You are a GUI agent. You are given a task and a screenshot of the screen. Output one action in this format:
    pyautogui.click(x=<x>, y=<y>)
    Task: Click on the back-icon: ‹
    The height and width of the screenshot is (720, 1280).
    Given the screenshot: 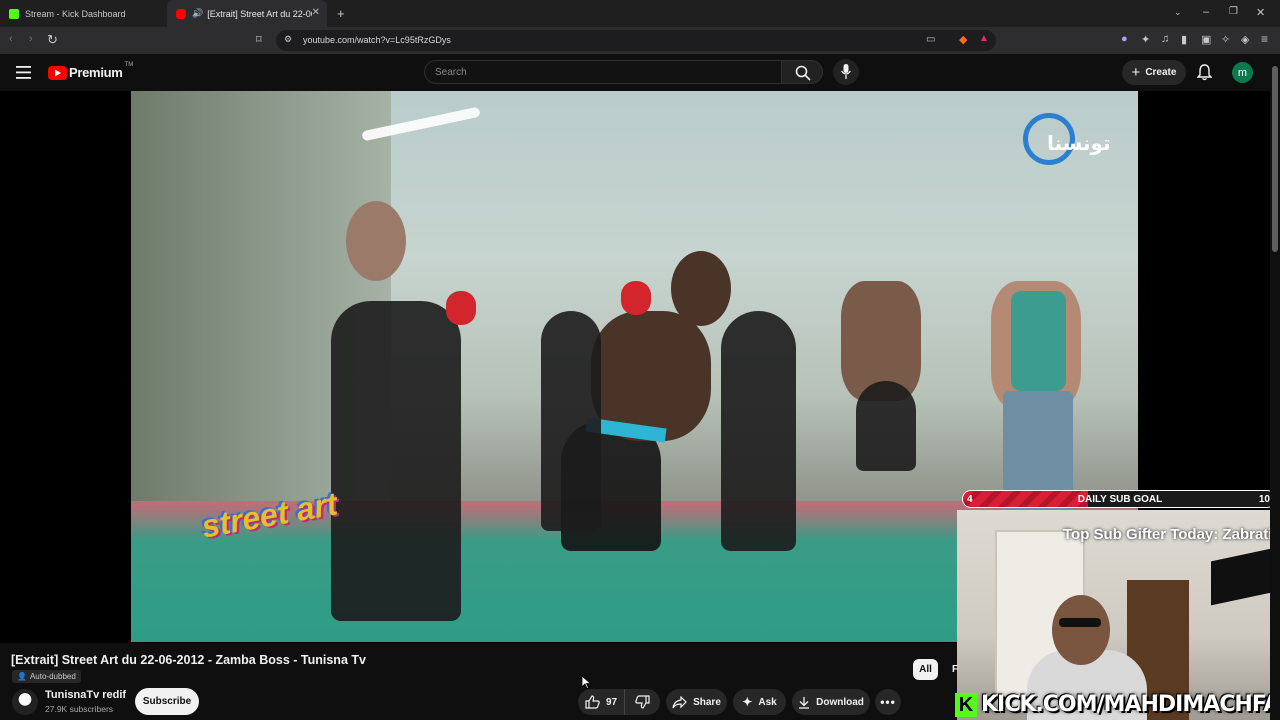 What is the action you would take?
    pyautogui.click(x=11, y=39)
    